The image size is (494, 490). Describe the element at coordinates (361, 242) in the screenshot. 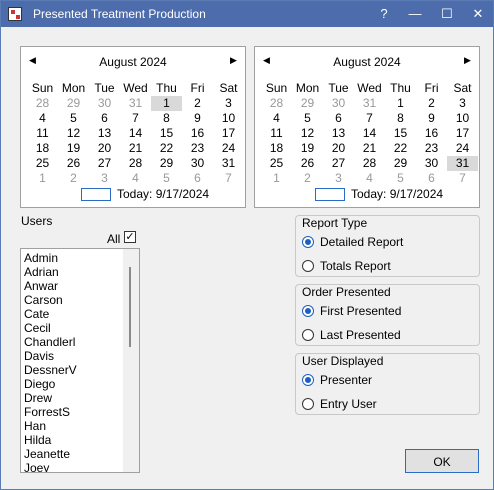

I see `radio-label: Detailed Report` at that location.